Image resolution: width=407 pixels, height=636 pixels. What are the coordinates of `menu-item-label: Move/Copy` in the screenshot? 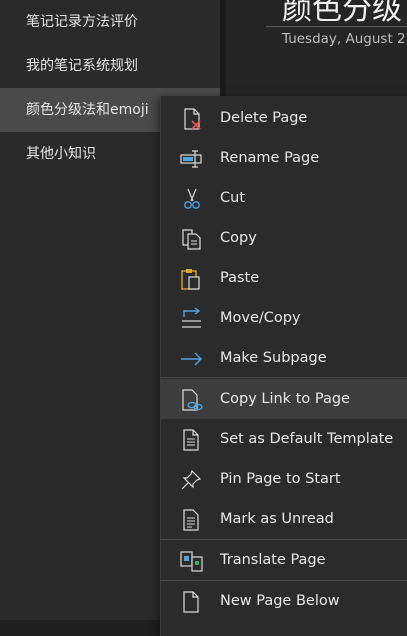 It's located at (260, 318).